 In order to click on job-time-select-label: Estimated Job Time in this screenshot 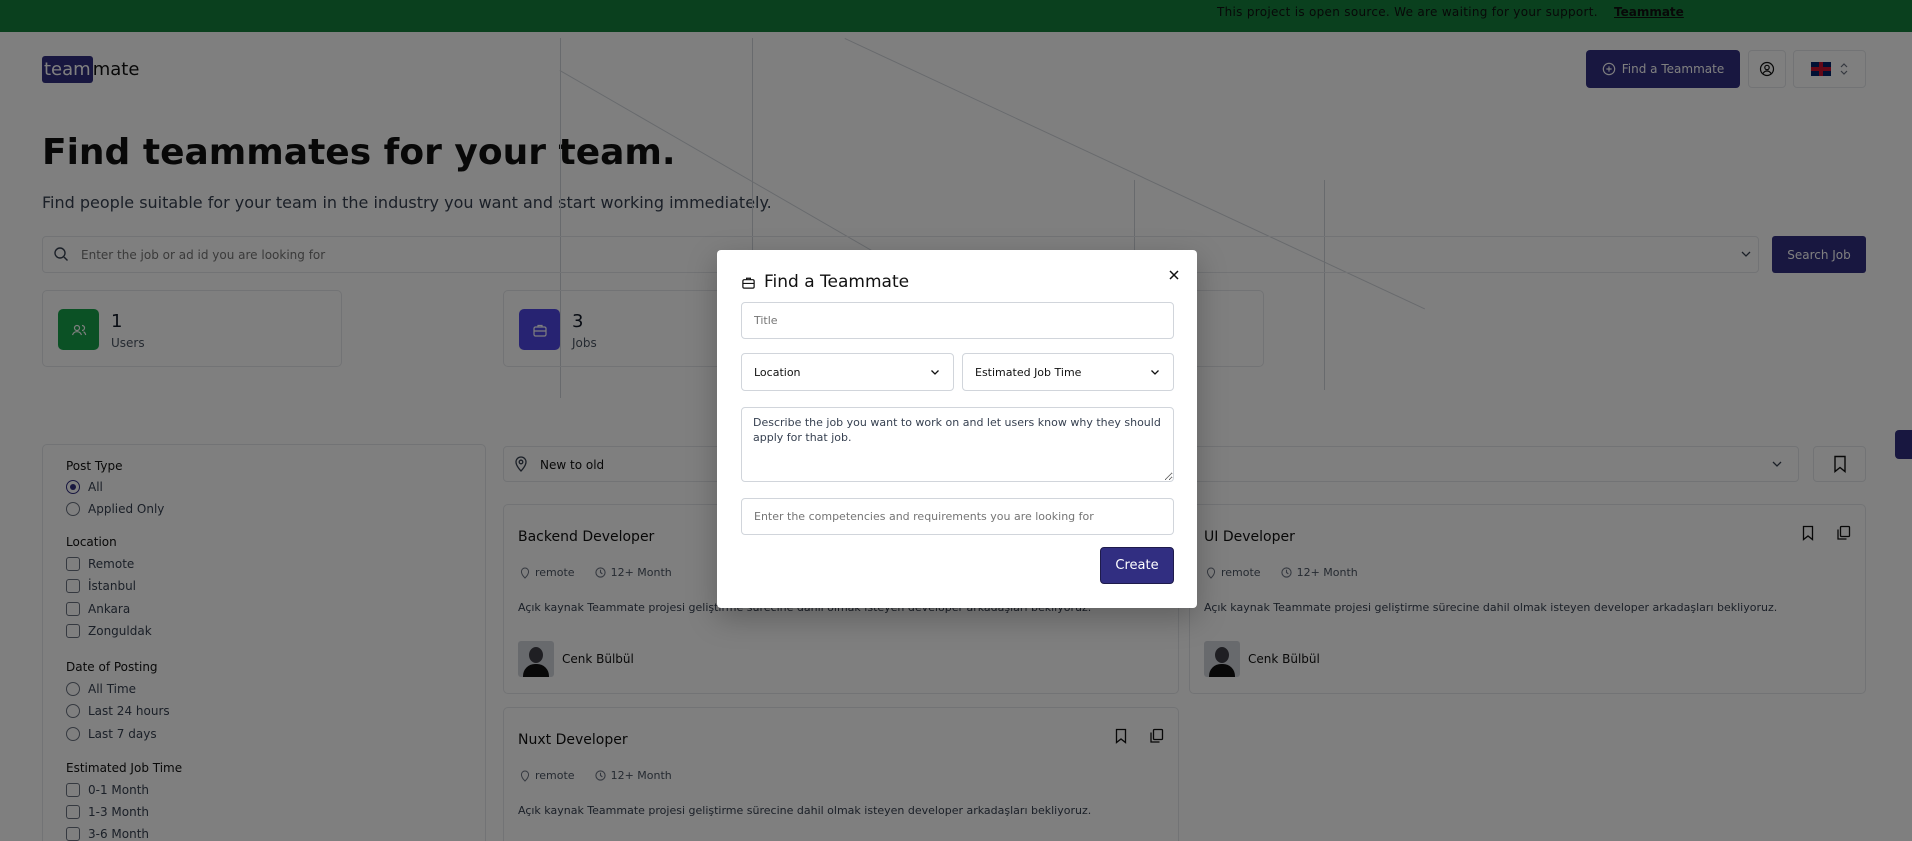, I will do `click(1028, 372)`.